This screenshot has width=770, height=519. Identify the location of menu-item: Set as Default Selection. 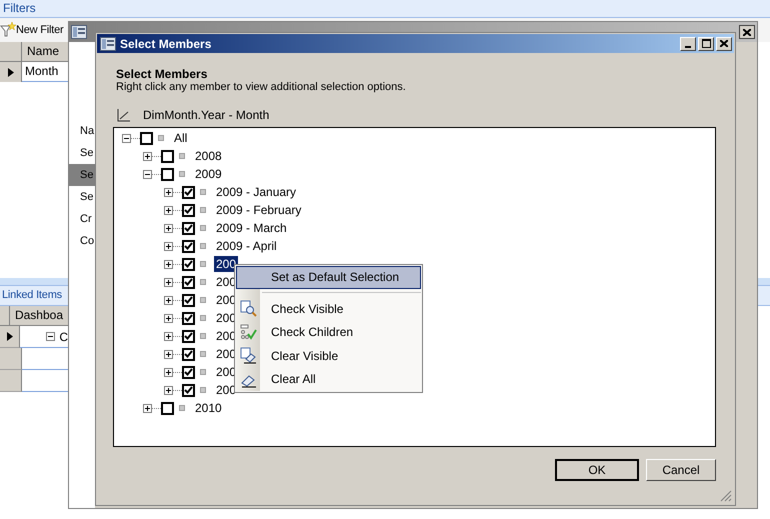
(328, 277).